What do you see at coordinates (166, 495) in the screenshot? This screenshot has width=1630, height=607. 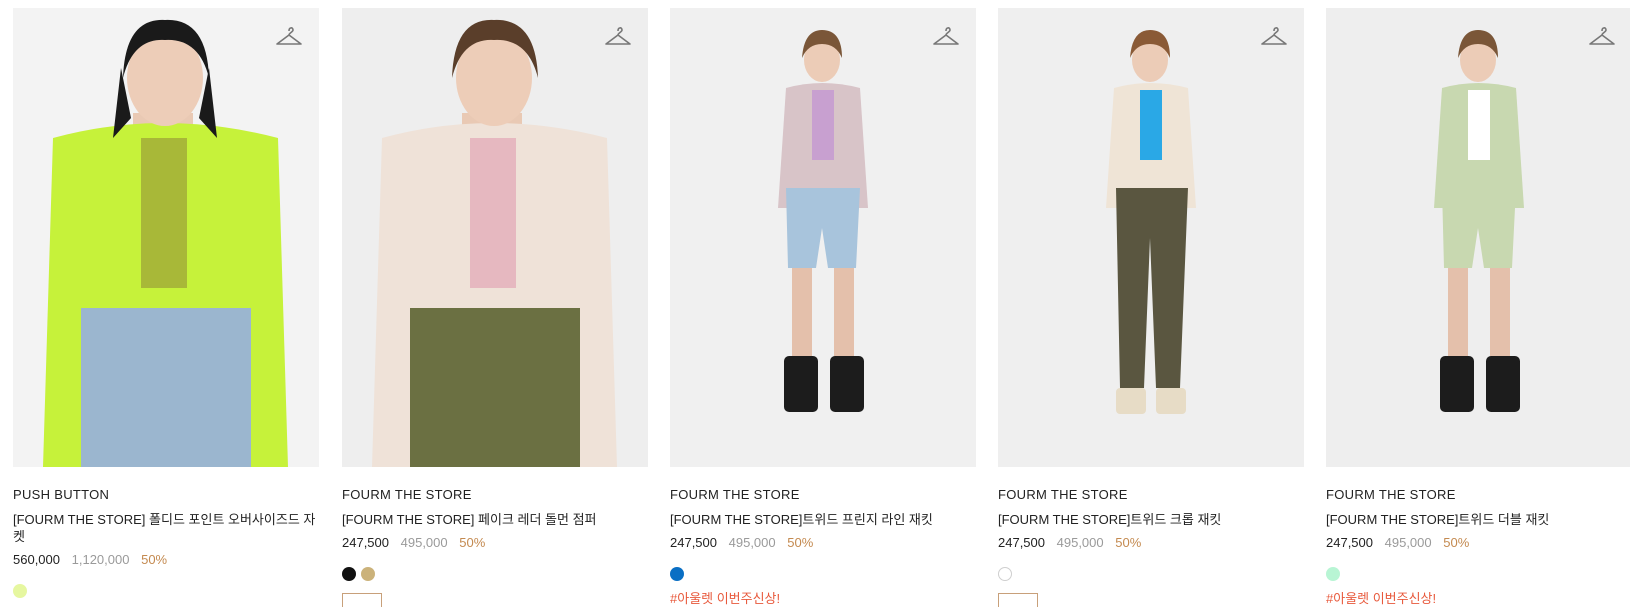 I see `brand-name: PUSH BUTTON` at bounding box center [166, 495].